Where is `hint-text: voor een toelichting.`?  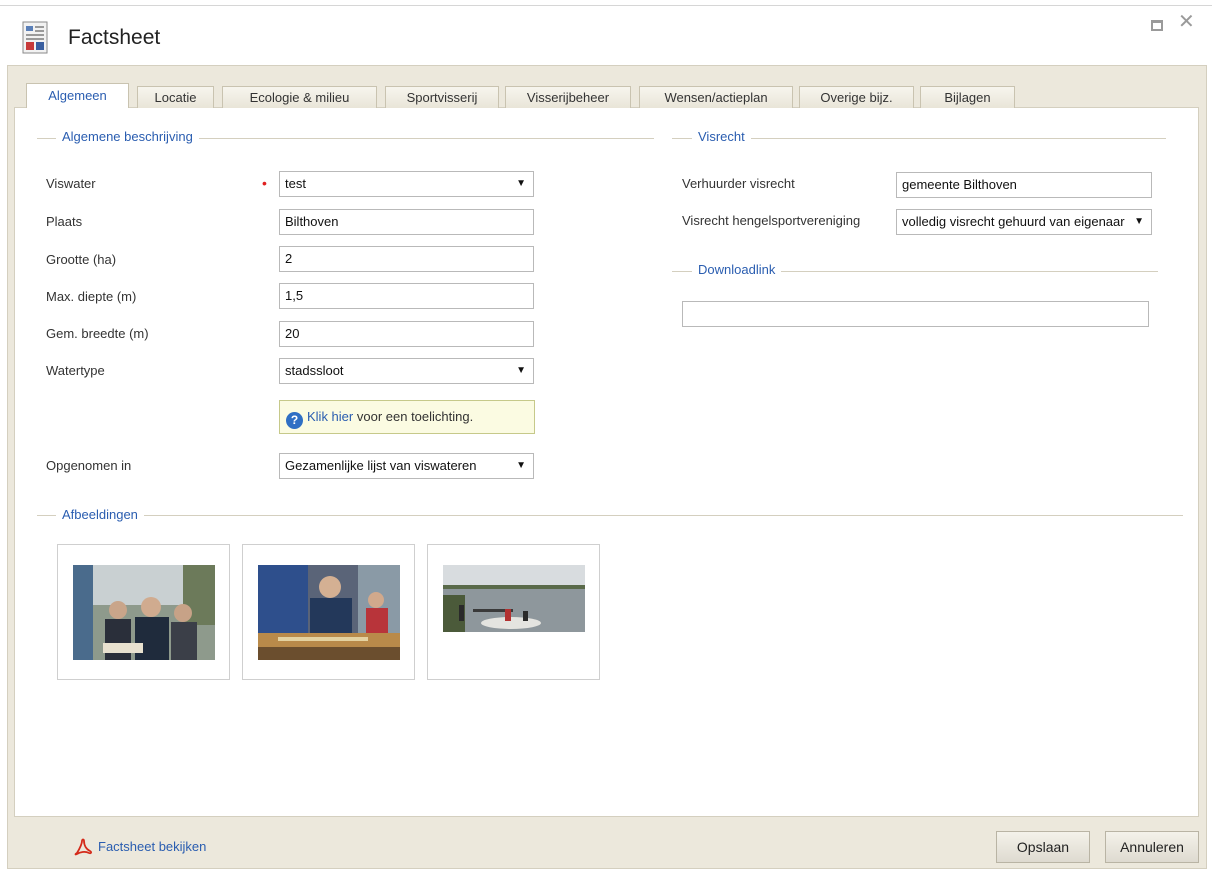
hint-text: voor een toelichting. is located at coordinates (413, 416).